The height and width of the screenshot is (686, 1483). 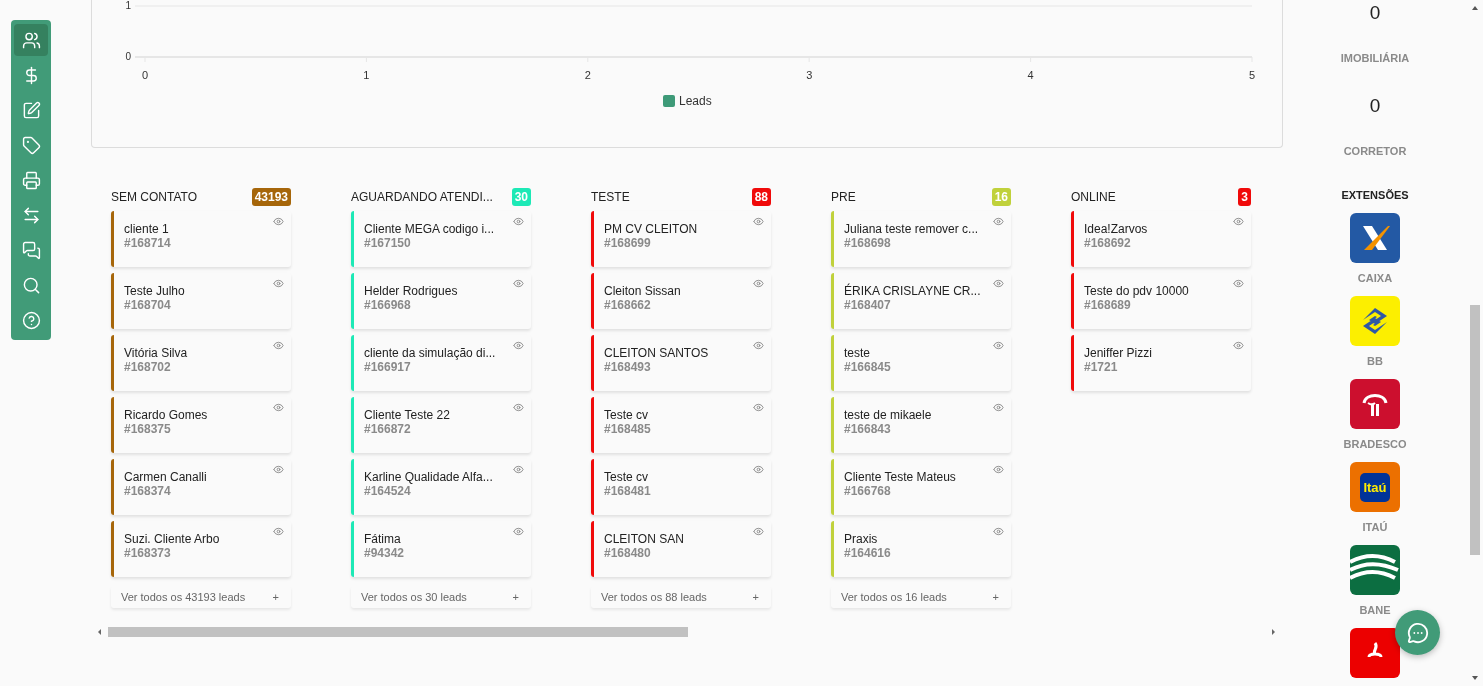 What do you see at coordinates (681, 363) in the screenshot?
I see `lead-card: CLEITON SANTOS #168493` at bounding box center [681, 363].